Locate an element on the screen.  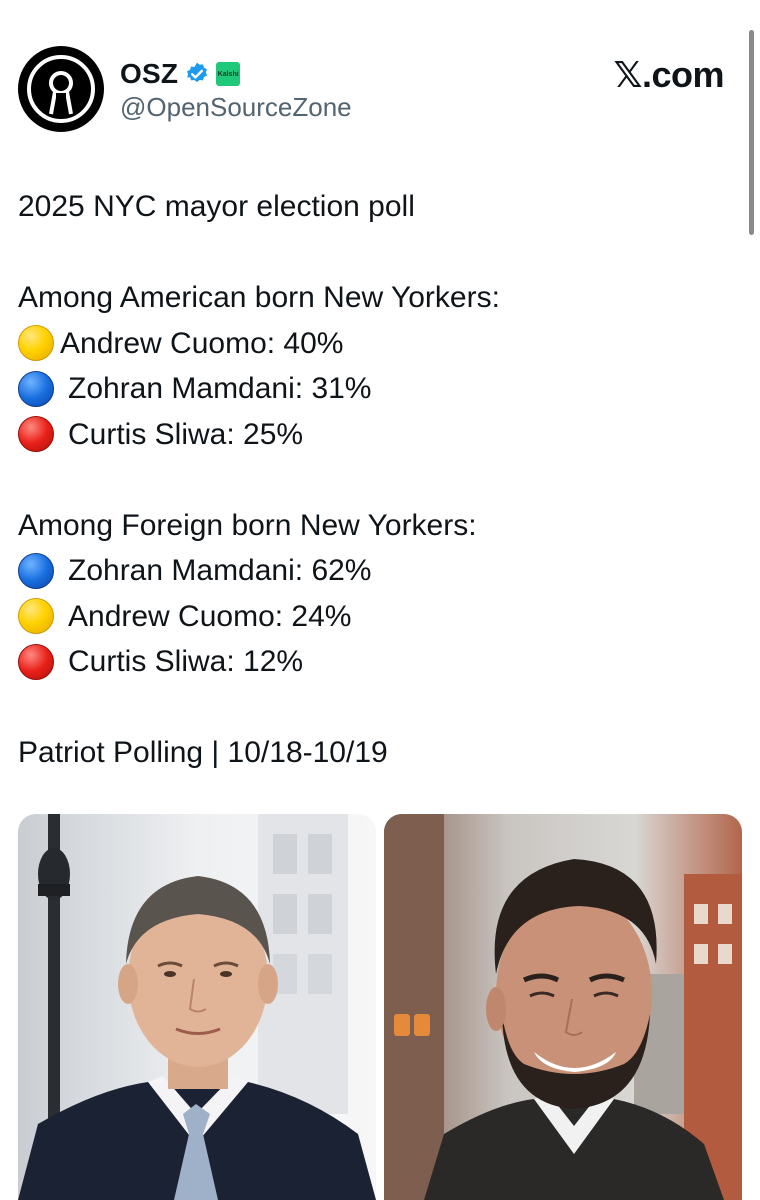
poll-line-text: Andrew Cuomo: 24% is located at coordinates (210, 616).